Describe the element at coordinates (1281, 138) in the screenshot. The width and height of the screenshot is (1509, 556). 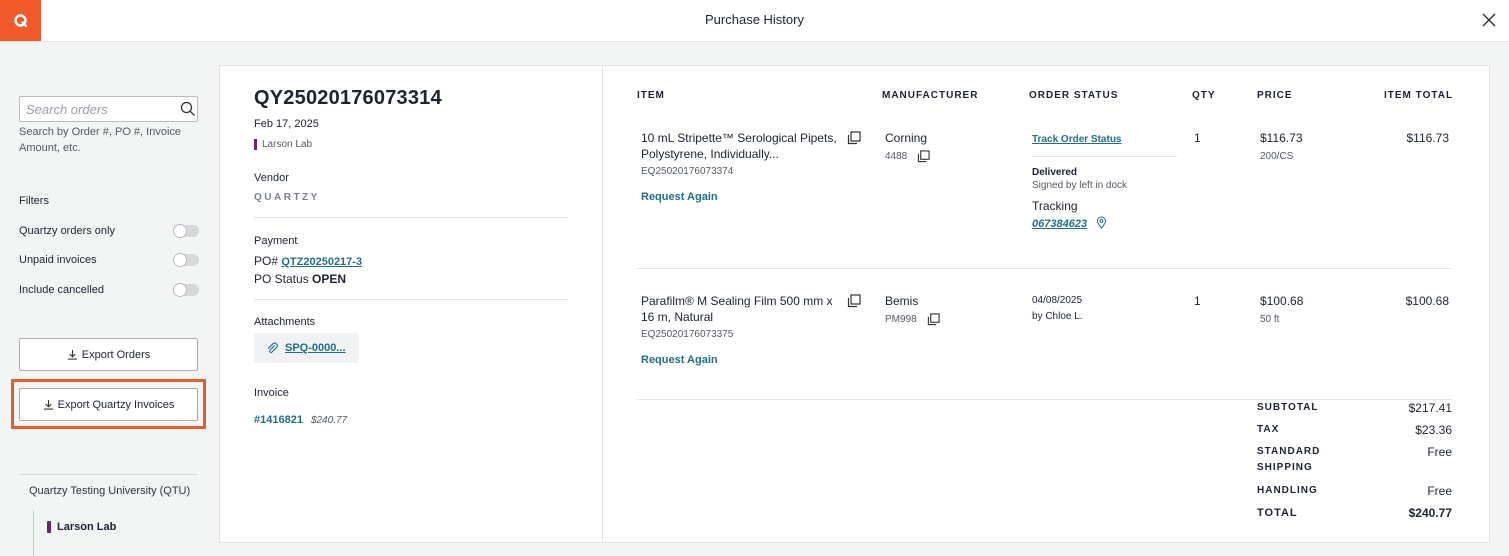
I see `item-price: $116.73` at that location.